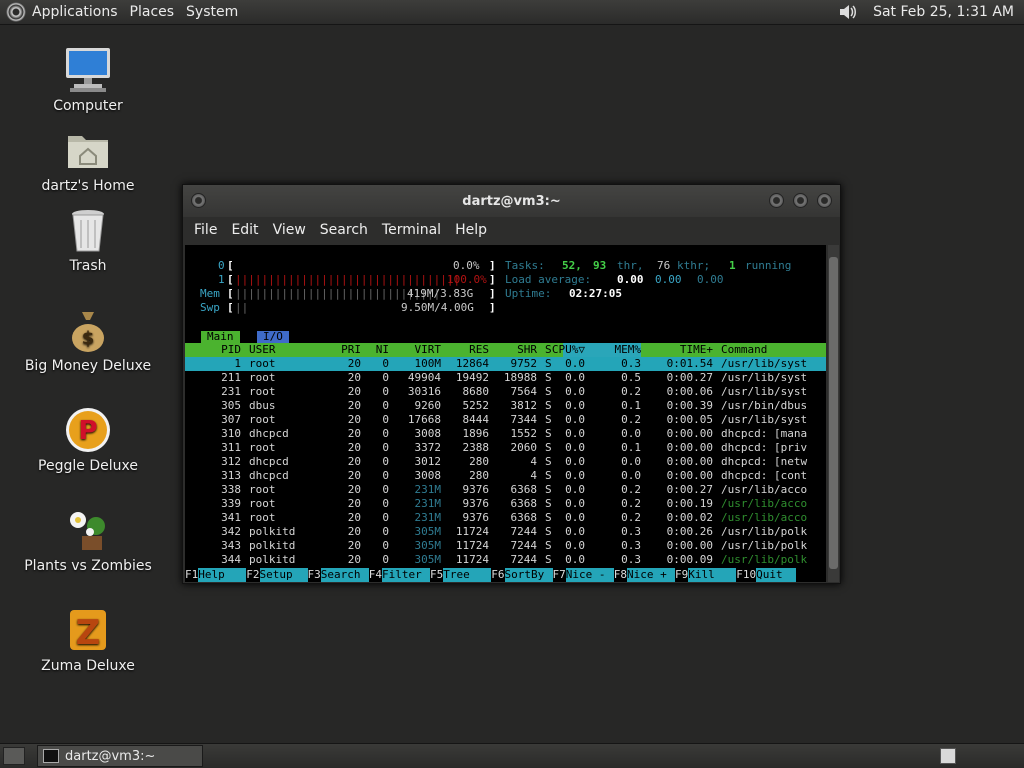  Describe the element at coordinates (16, 12) in the screenshot. I see `gnome-foot-icon` at that location.